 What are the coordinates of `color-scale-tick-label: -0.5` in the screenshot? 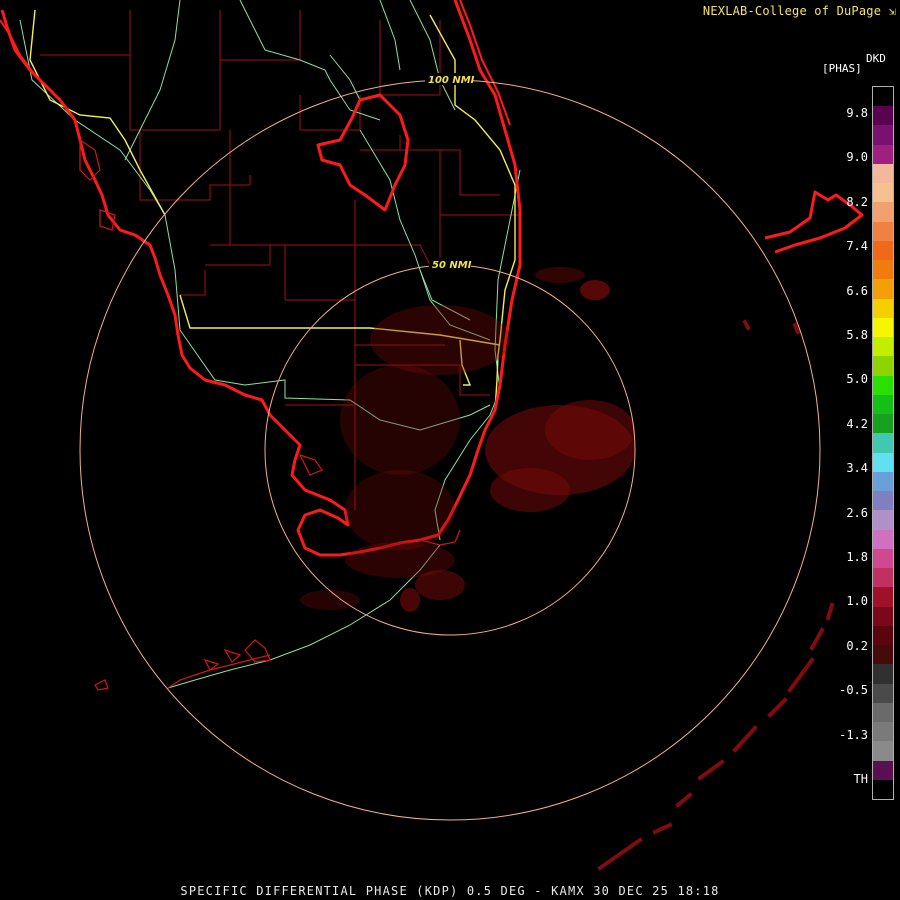 It's located at (853, 690).